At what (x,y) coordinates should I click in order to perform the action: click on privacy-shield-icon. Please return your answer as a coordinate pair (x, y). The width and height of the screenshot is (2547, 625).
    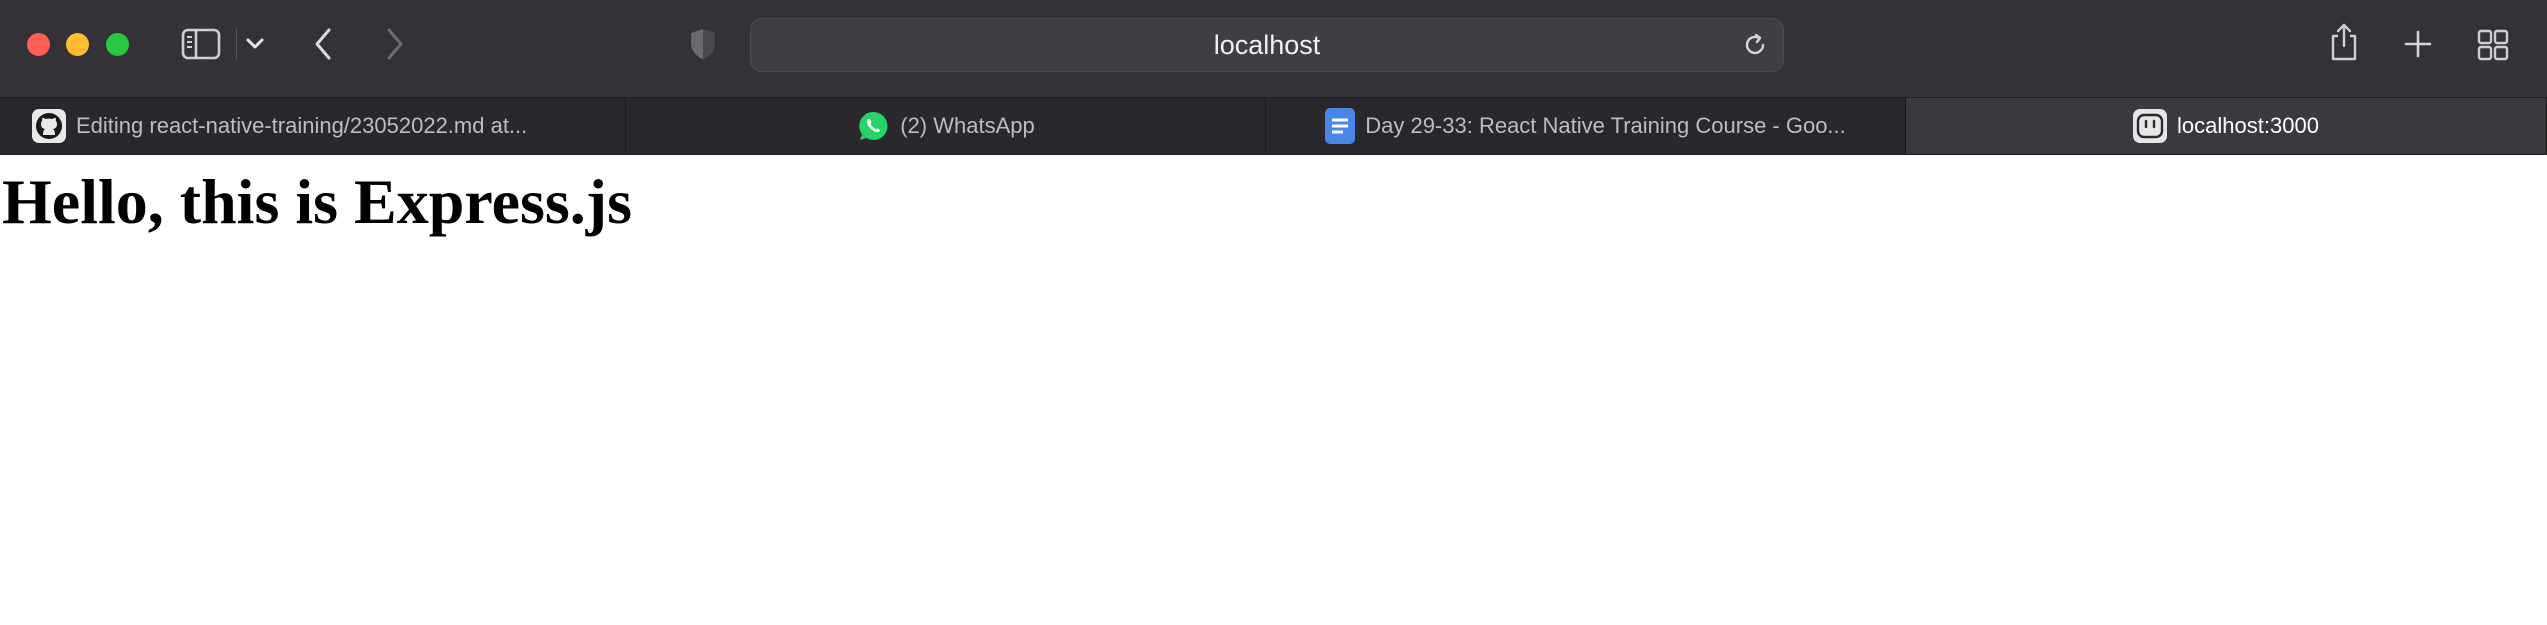
    Looking at the image, I should click on (703, 44).